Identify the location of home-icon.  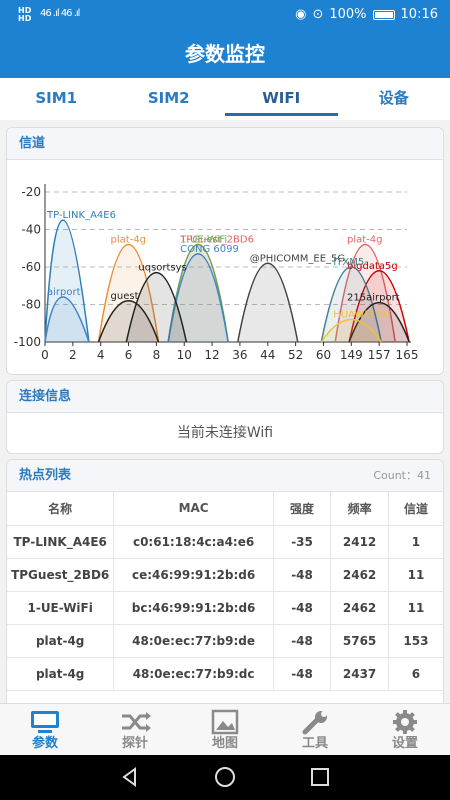
(225, 777).